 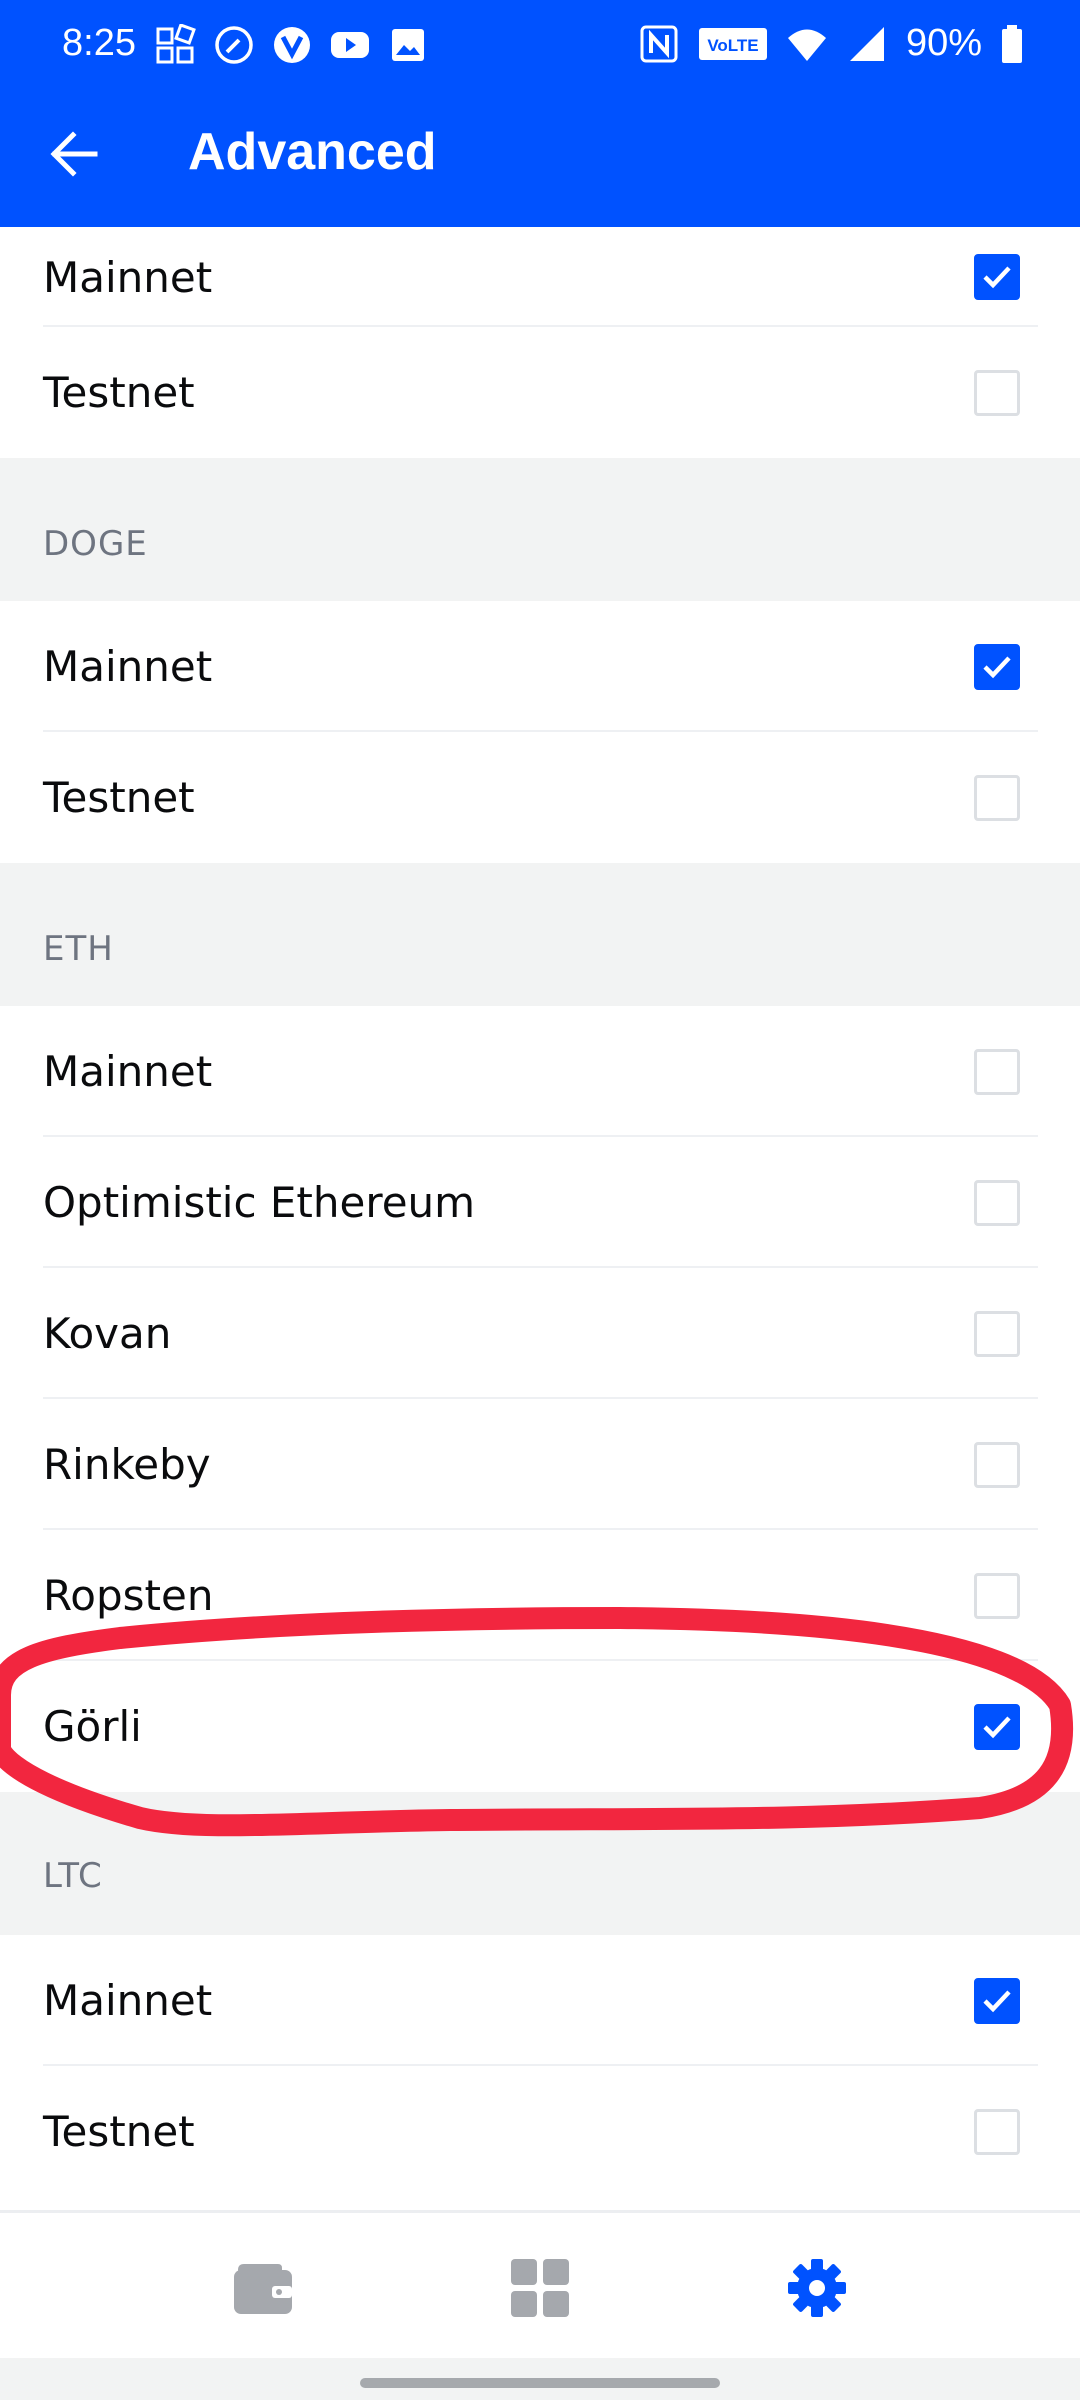 What do you see at coordinates (659, 43) in the screenshot?
I see `nfc-icon` at bounding box center [659, 43].